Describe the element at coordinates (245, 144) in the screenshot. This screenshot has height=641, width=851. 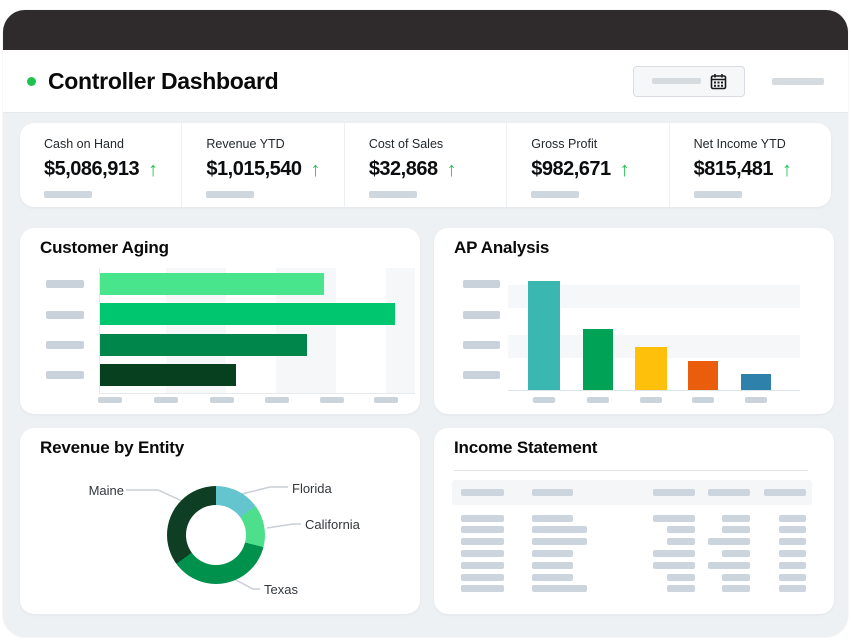
I see `kpi-label: Revenue YTD` at that location.